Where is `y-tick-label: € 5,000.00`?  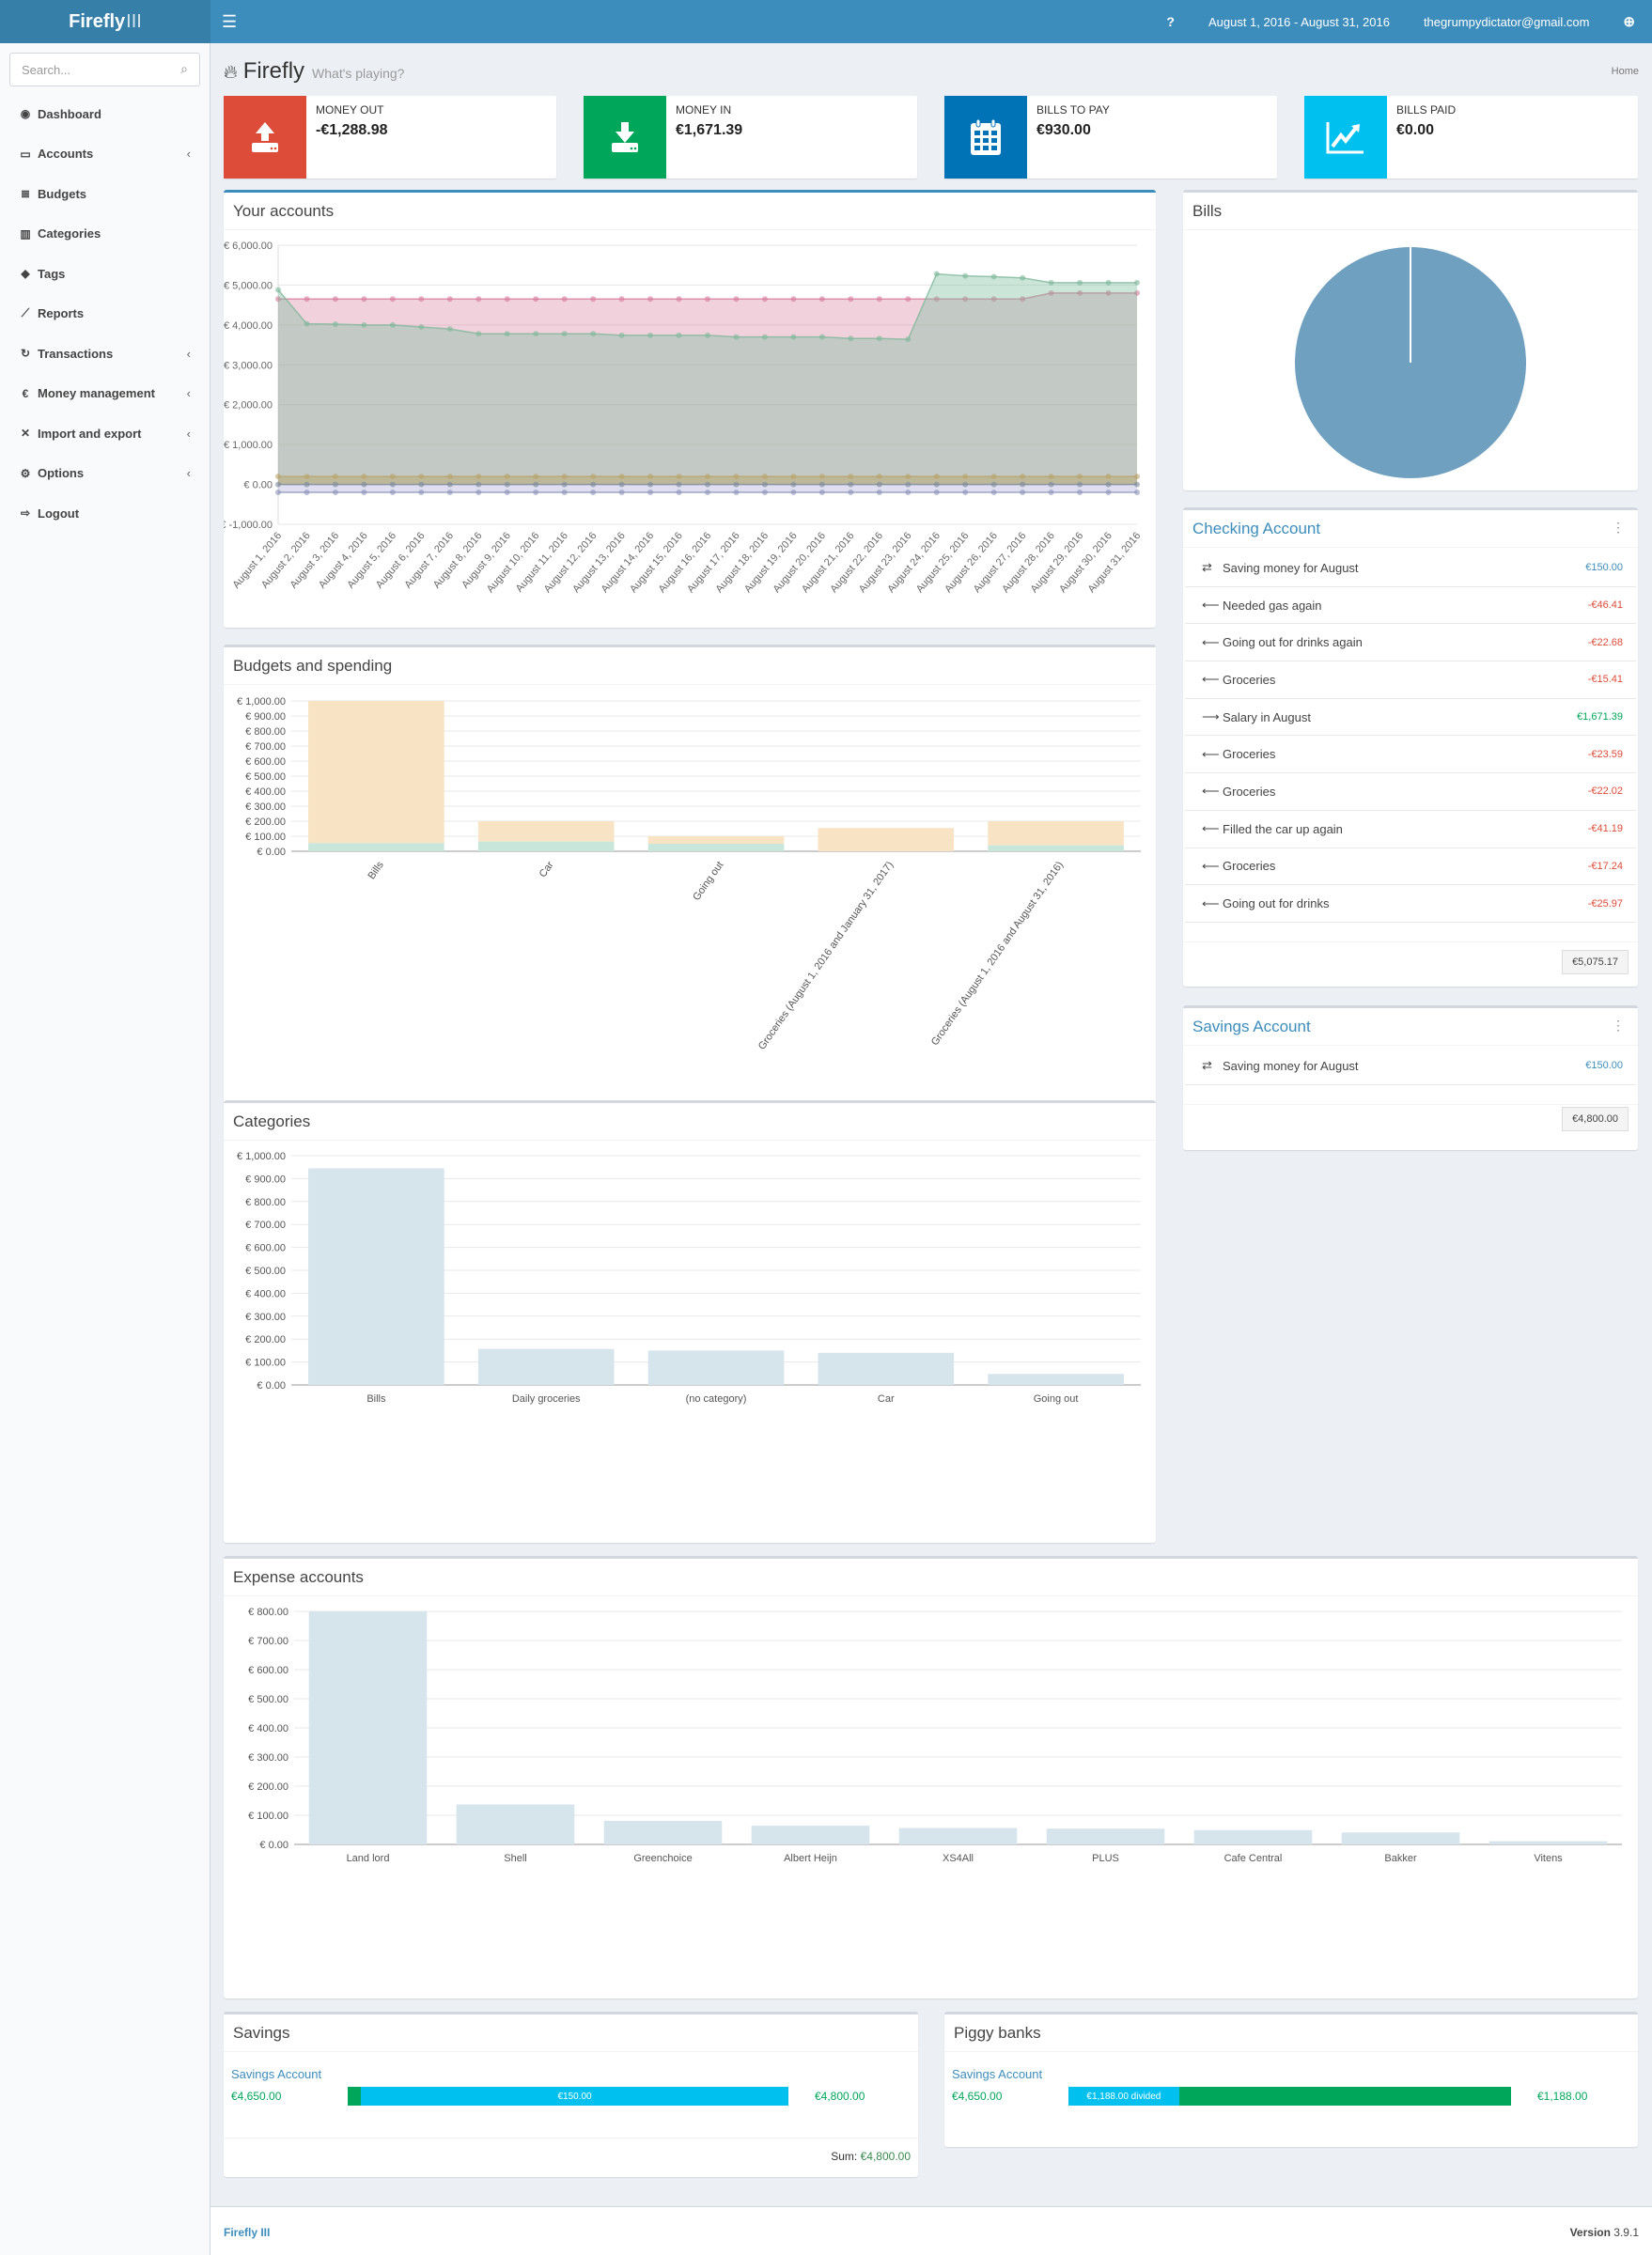
y-tick-label: € 5,000.00 is located at coordinates (248, 285).